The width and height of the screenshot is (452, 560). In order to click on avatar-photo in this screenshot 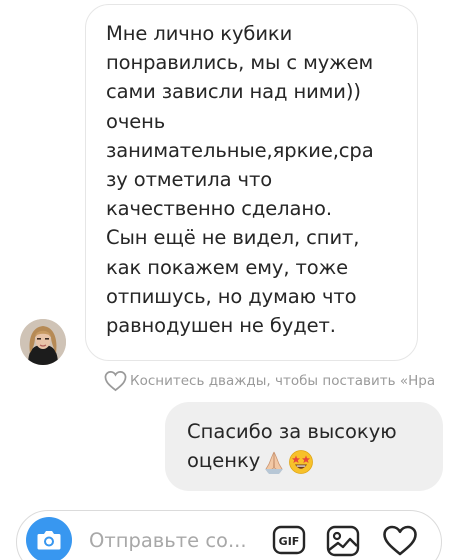, I will do `click(43, 342)`.